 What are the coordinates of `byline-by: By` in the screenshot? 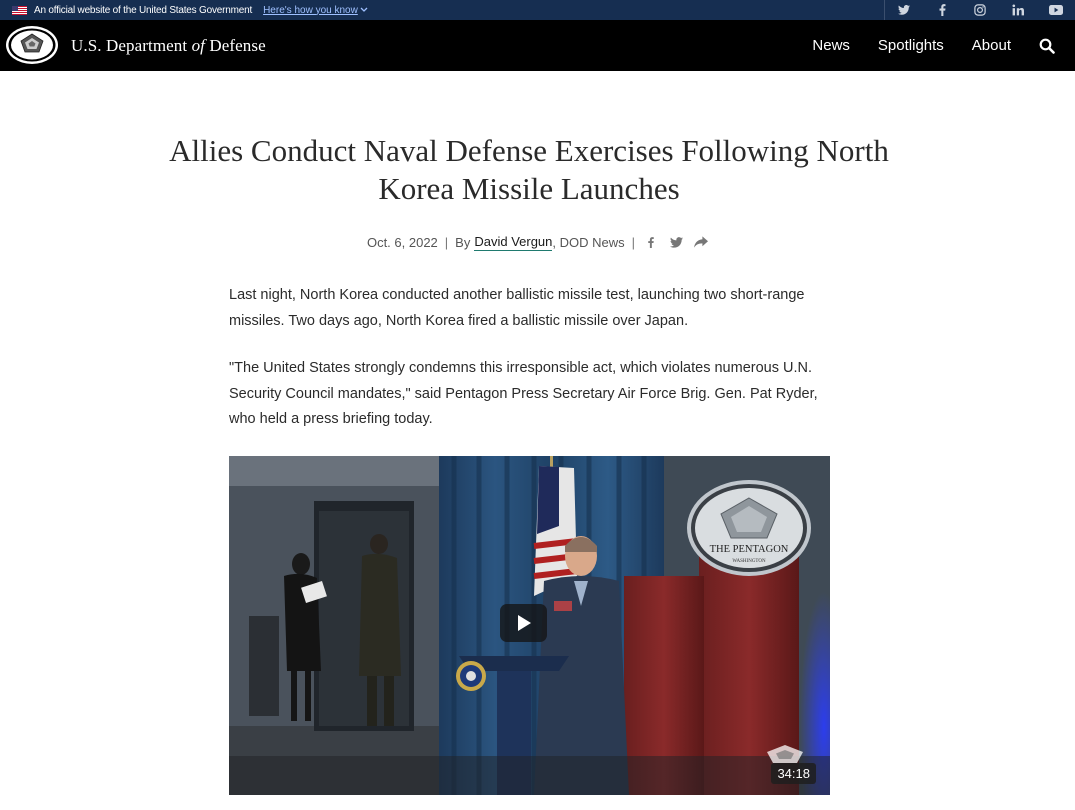 It's located at (463, 242).